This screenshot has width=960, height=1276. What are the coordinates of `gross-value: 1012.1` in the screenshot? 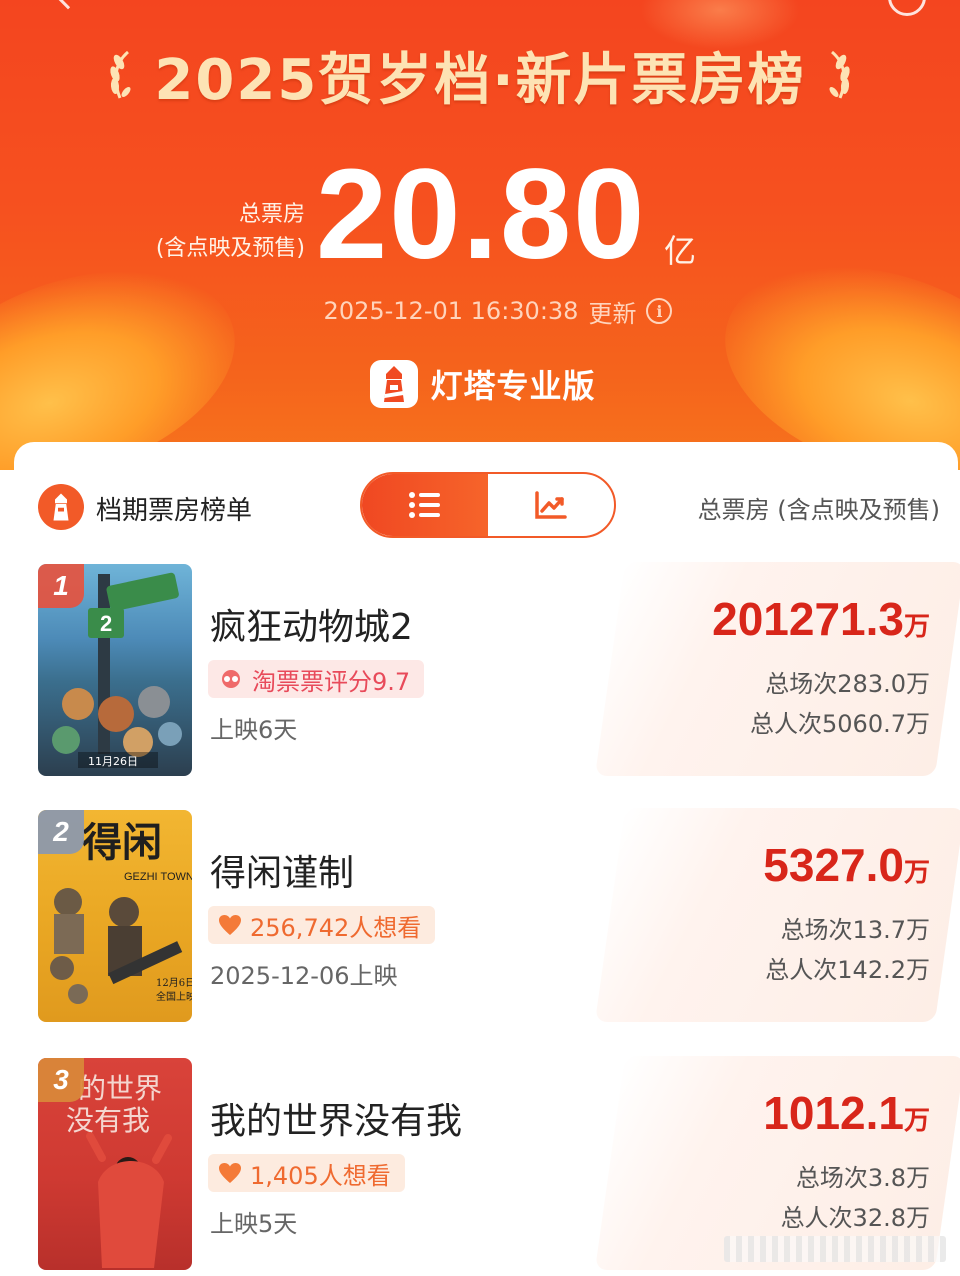 It's located at (833, 1113).